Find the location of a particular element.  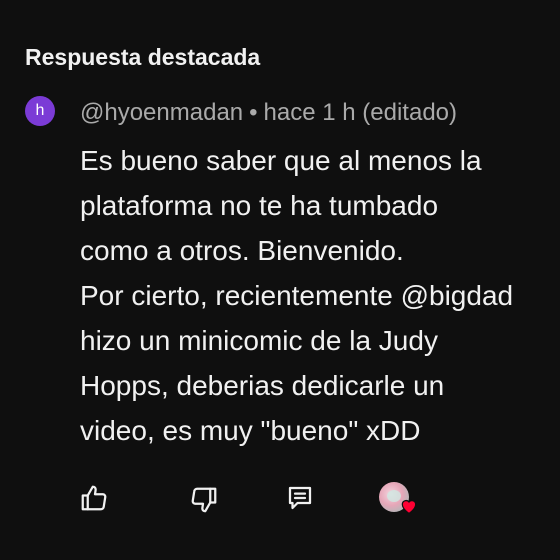

dislike-button is located at coordinates (204, 500).